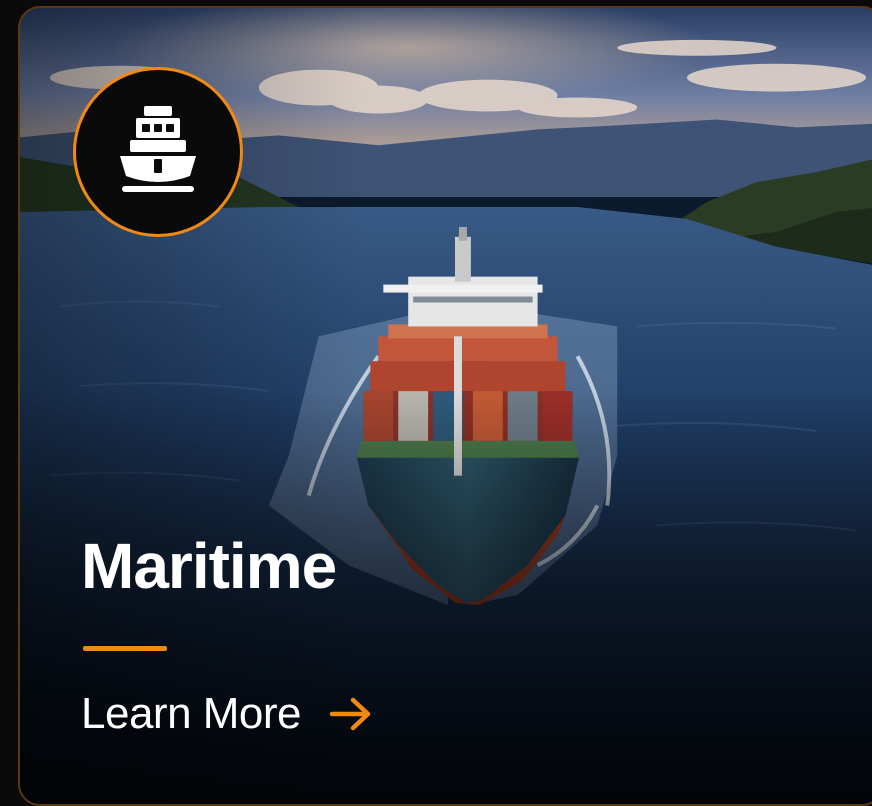 The width and height of the screenshot is (872, 806). I want to click on learn-more-link: Learn More, so click(227, 714).